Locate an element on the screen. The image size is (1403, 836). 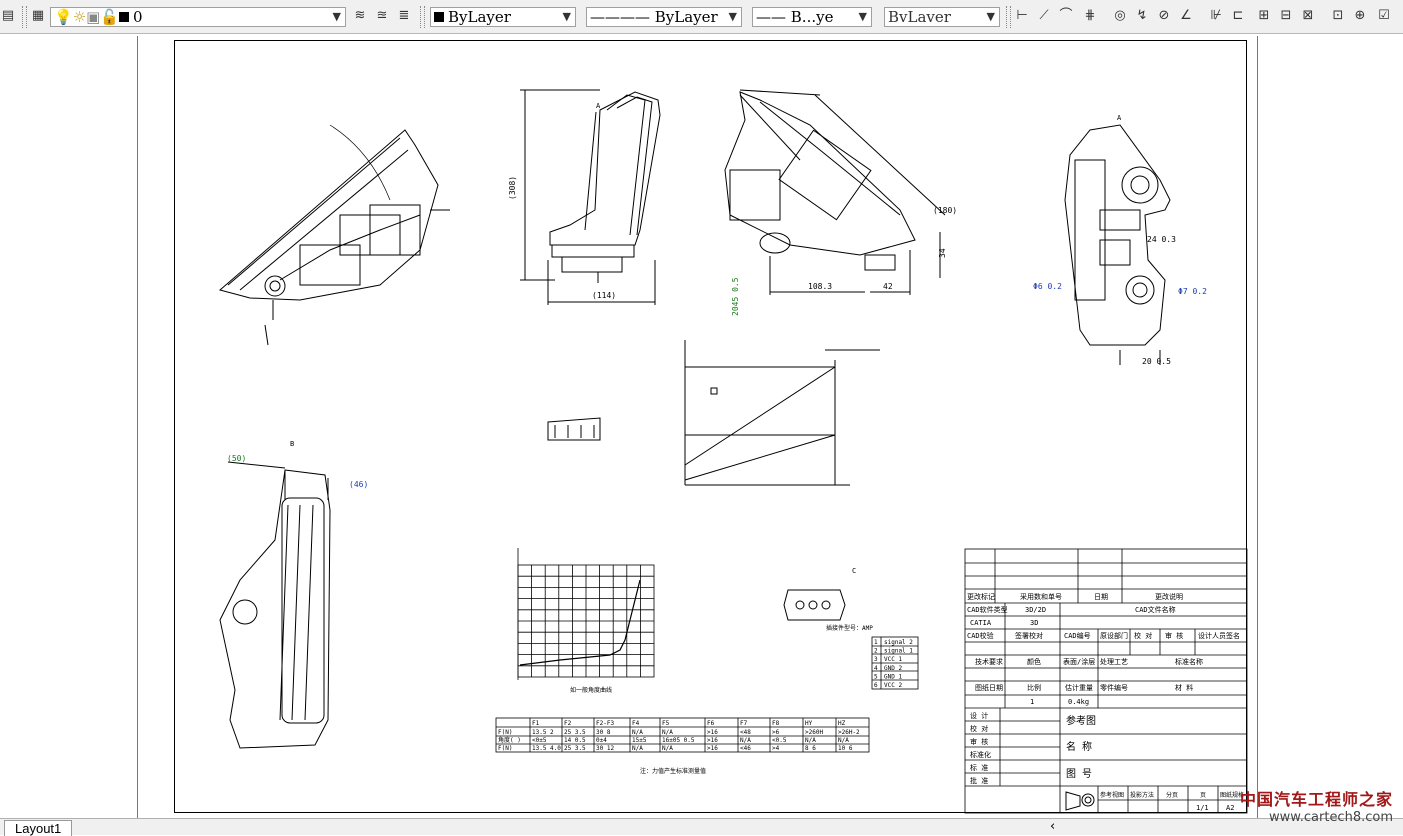
pin-signal: VCC 1 is located at coordinates (893, 659).